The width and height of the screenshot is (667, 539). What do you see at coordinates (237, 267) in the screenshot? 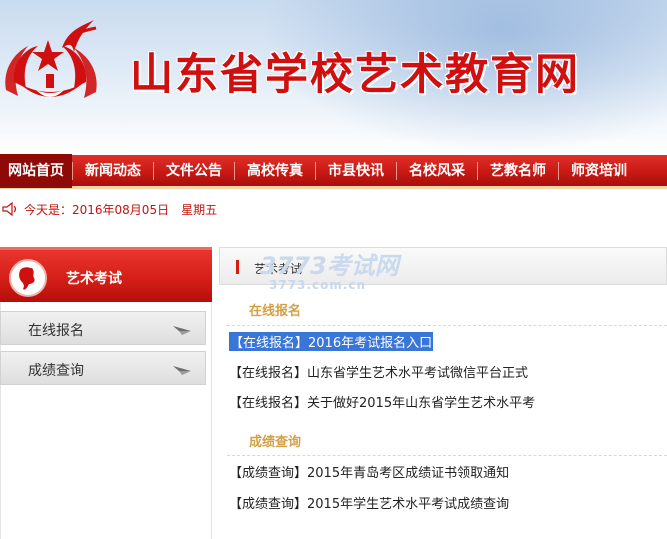
I see `panel-header-marker` at bounding box center [237, 267].